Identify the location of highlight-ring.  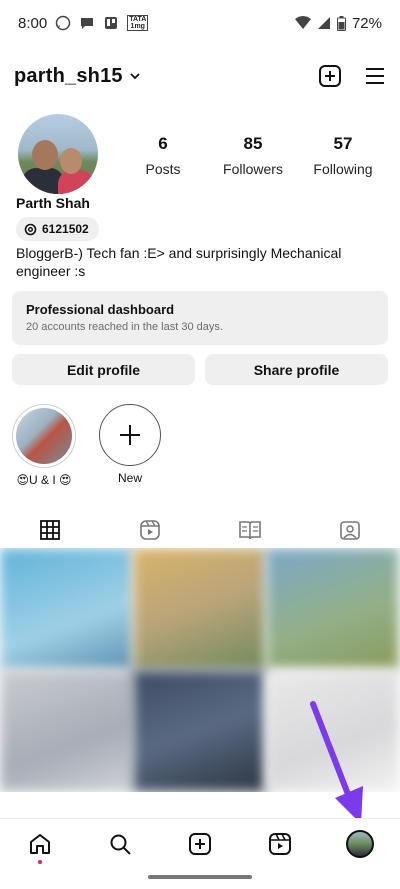
(44, 436).